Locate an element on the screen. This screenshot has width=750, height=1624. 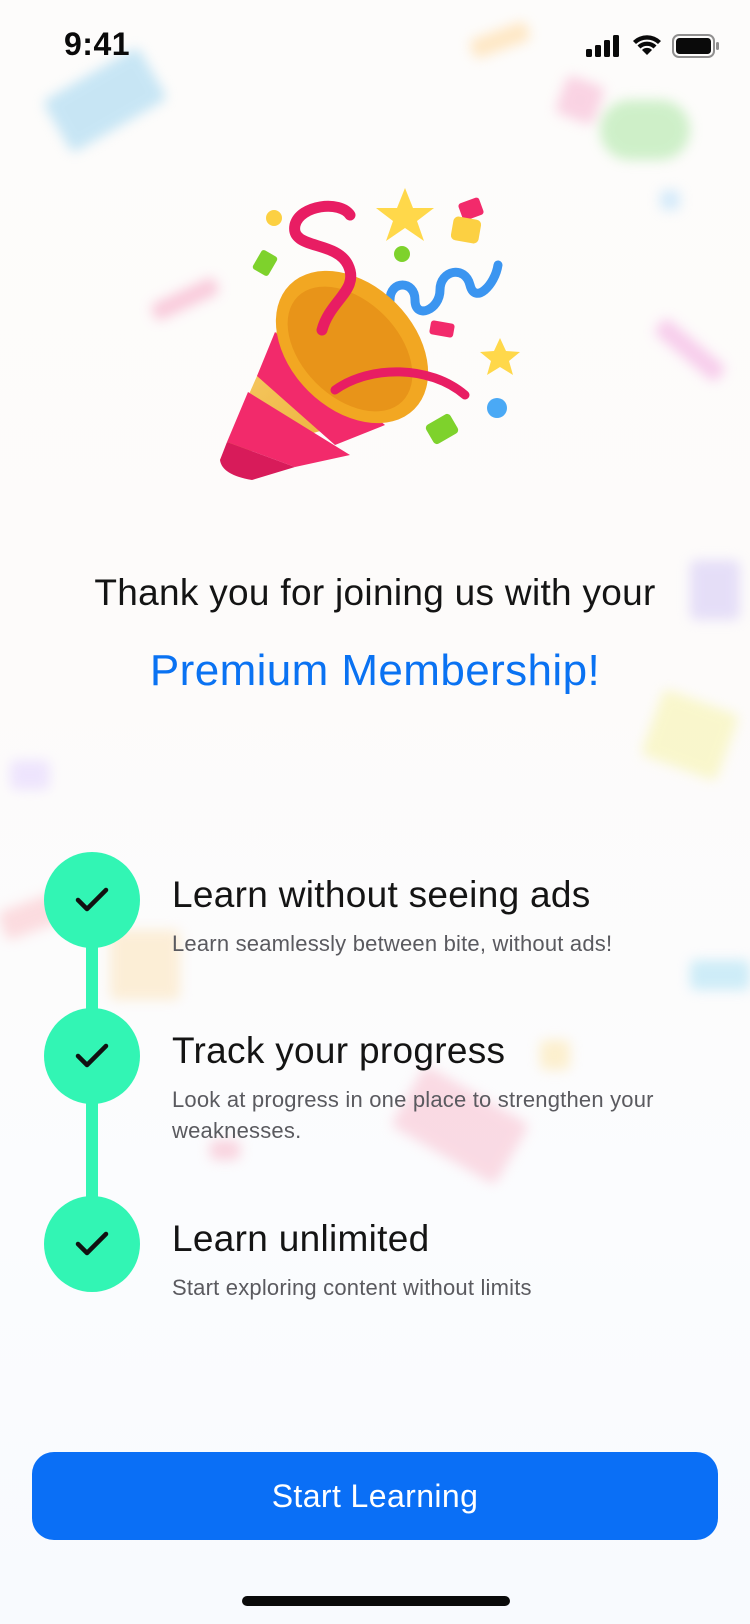
battery-icon is located at coordinates (696, 48).